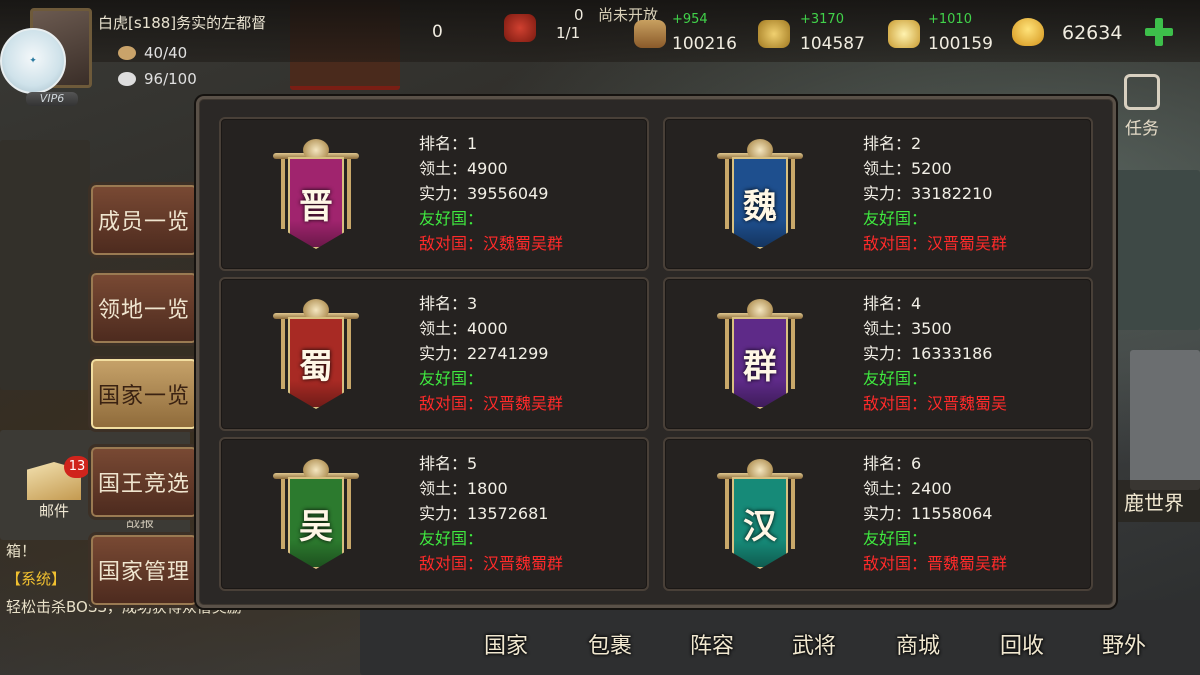  What do you see at coordinates (1165, 420) in the screenshot?
I see `fortress-building` at bounding box center [1165, 420].